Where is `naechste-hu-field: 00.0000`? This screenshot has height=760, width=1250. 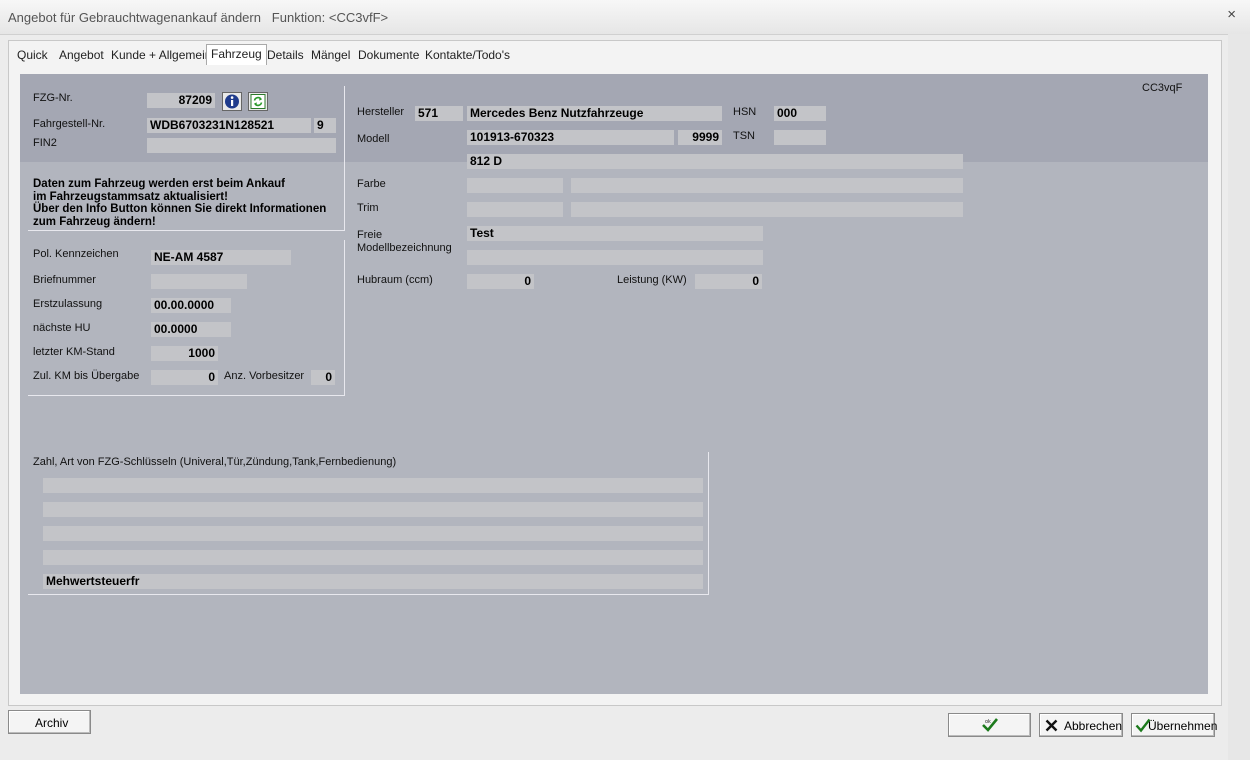 naechste-hu-field: 00.0000 is located at coordinates (191, 329).